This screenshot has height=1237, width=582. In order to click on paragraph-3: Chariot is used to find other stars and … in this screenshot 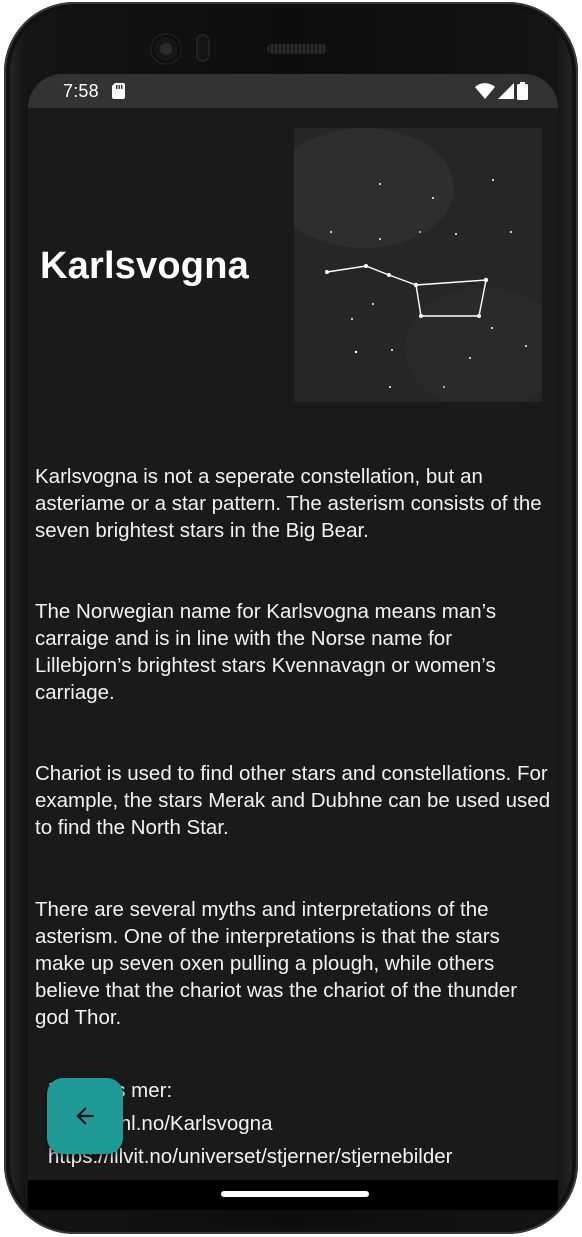, I will do `click(293, 800)`.